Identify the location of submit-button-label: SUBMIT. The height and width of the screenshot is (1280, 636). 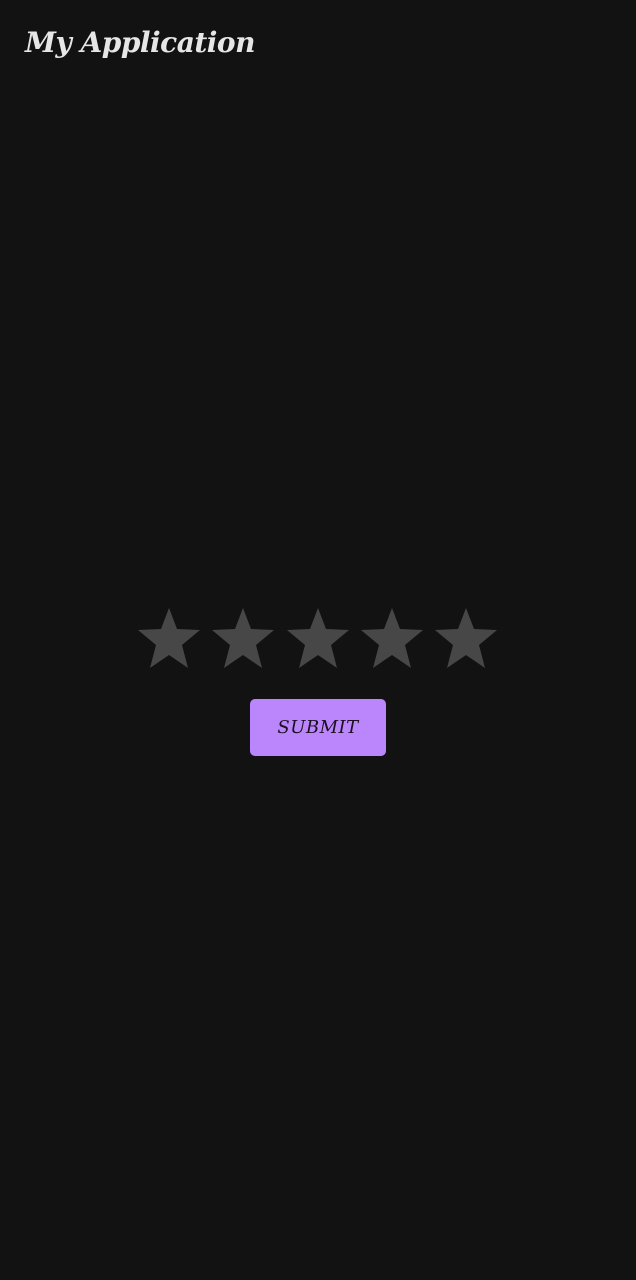
(318, 727).